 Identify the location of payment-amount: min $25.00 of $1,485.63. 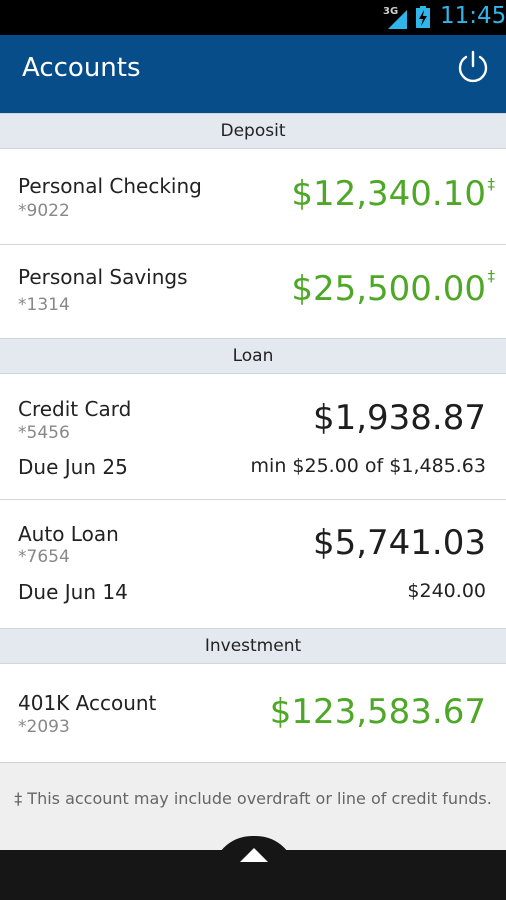
(368, 466).